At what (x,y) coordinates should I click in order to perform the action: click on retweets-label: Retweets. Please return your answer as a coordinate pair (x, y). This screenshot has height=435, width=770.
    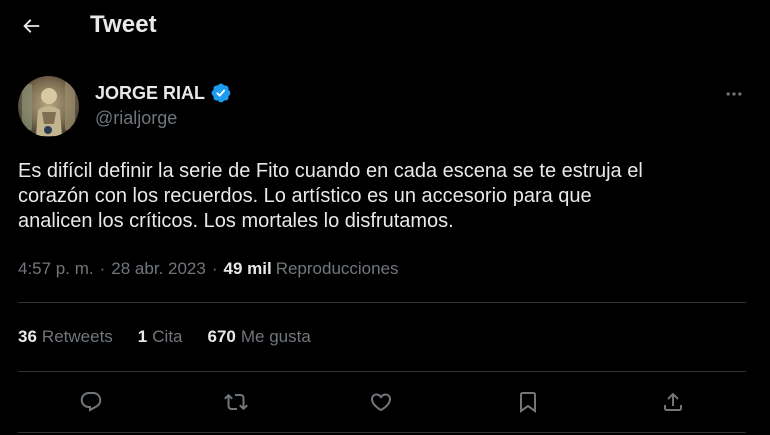
    Looking at the image, I should click on (77, 336).